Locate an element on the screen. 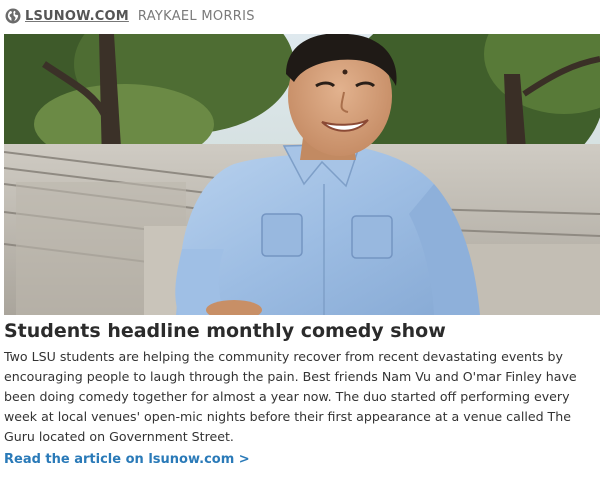 The image size is (606, 477). globe-icon is located at coordinates (13, 16).